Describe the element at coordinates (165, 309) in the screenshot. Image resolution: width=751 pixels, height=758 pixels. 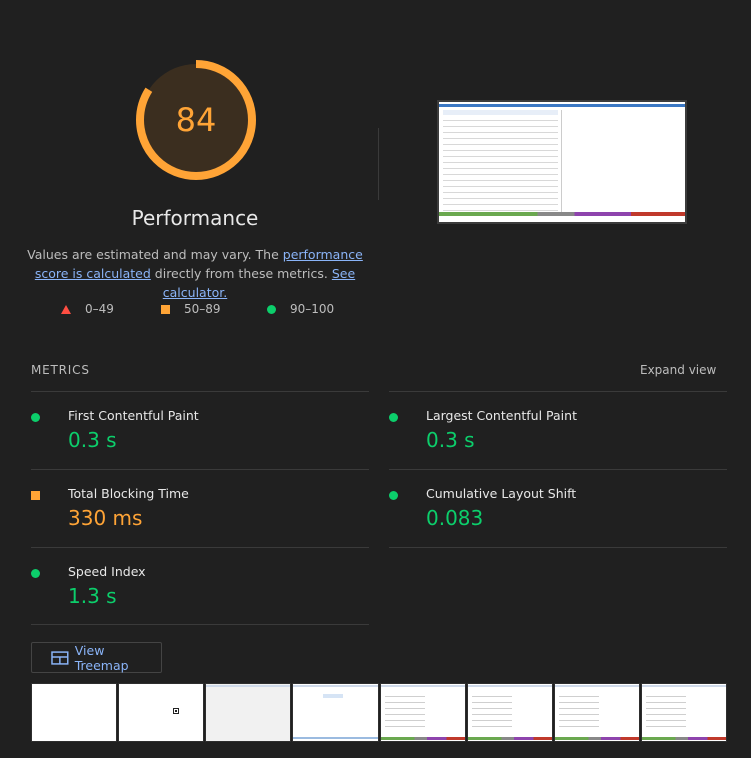
I see `square-icon` at that location.